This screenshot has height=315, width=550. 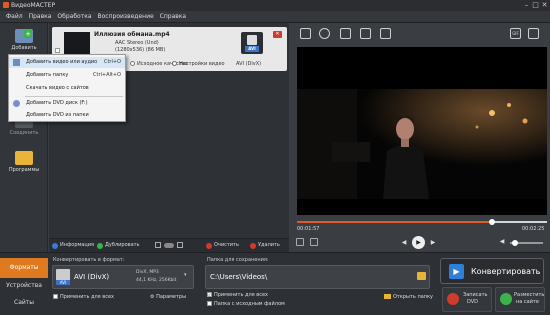 What do you see at coordinates (140, 50) in the screenshot?
I see `file-video-info: (1280x536) (86 MB)` at bounding box center [140, 50].